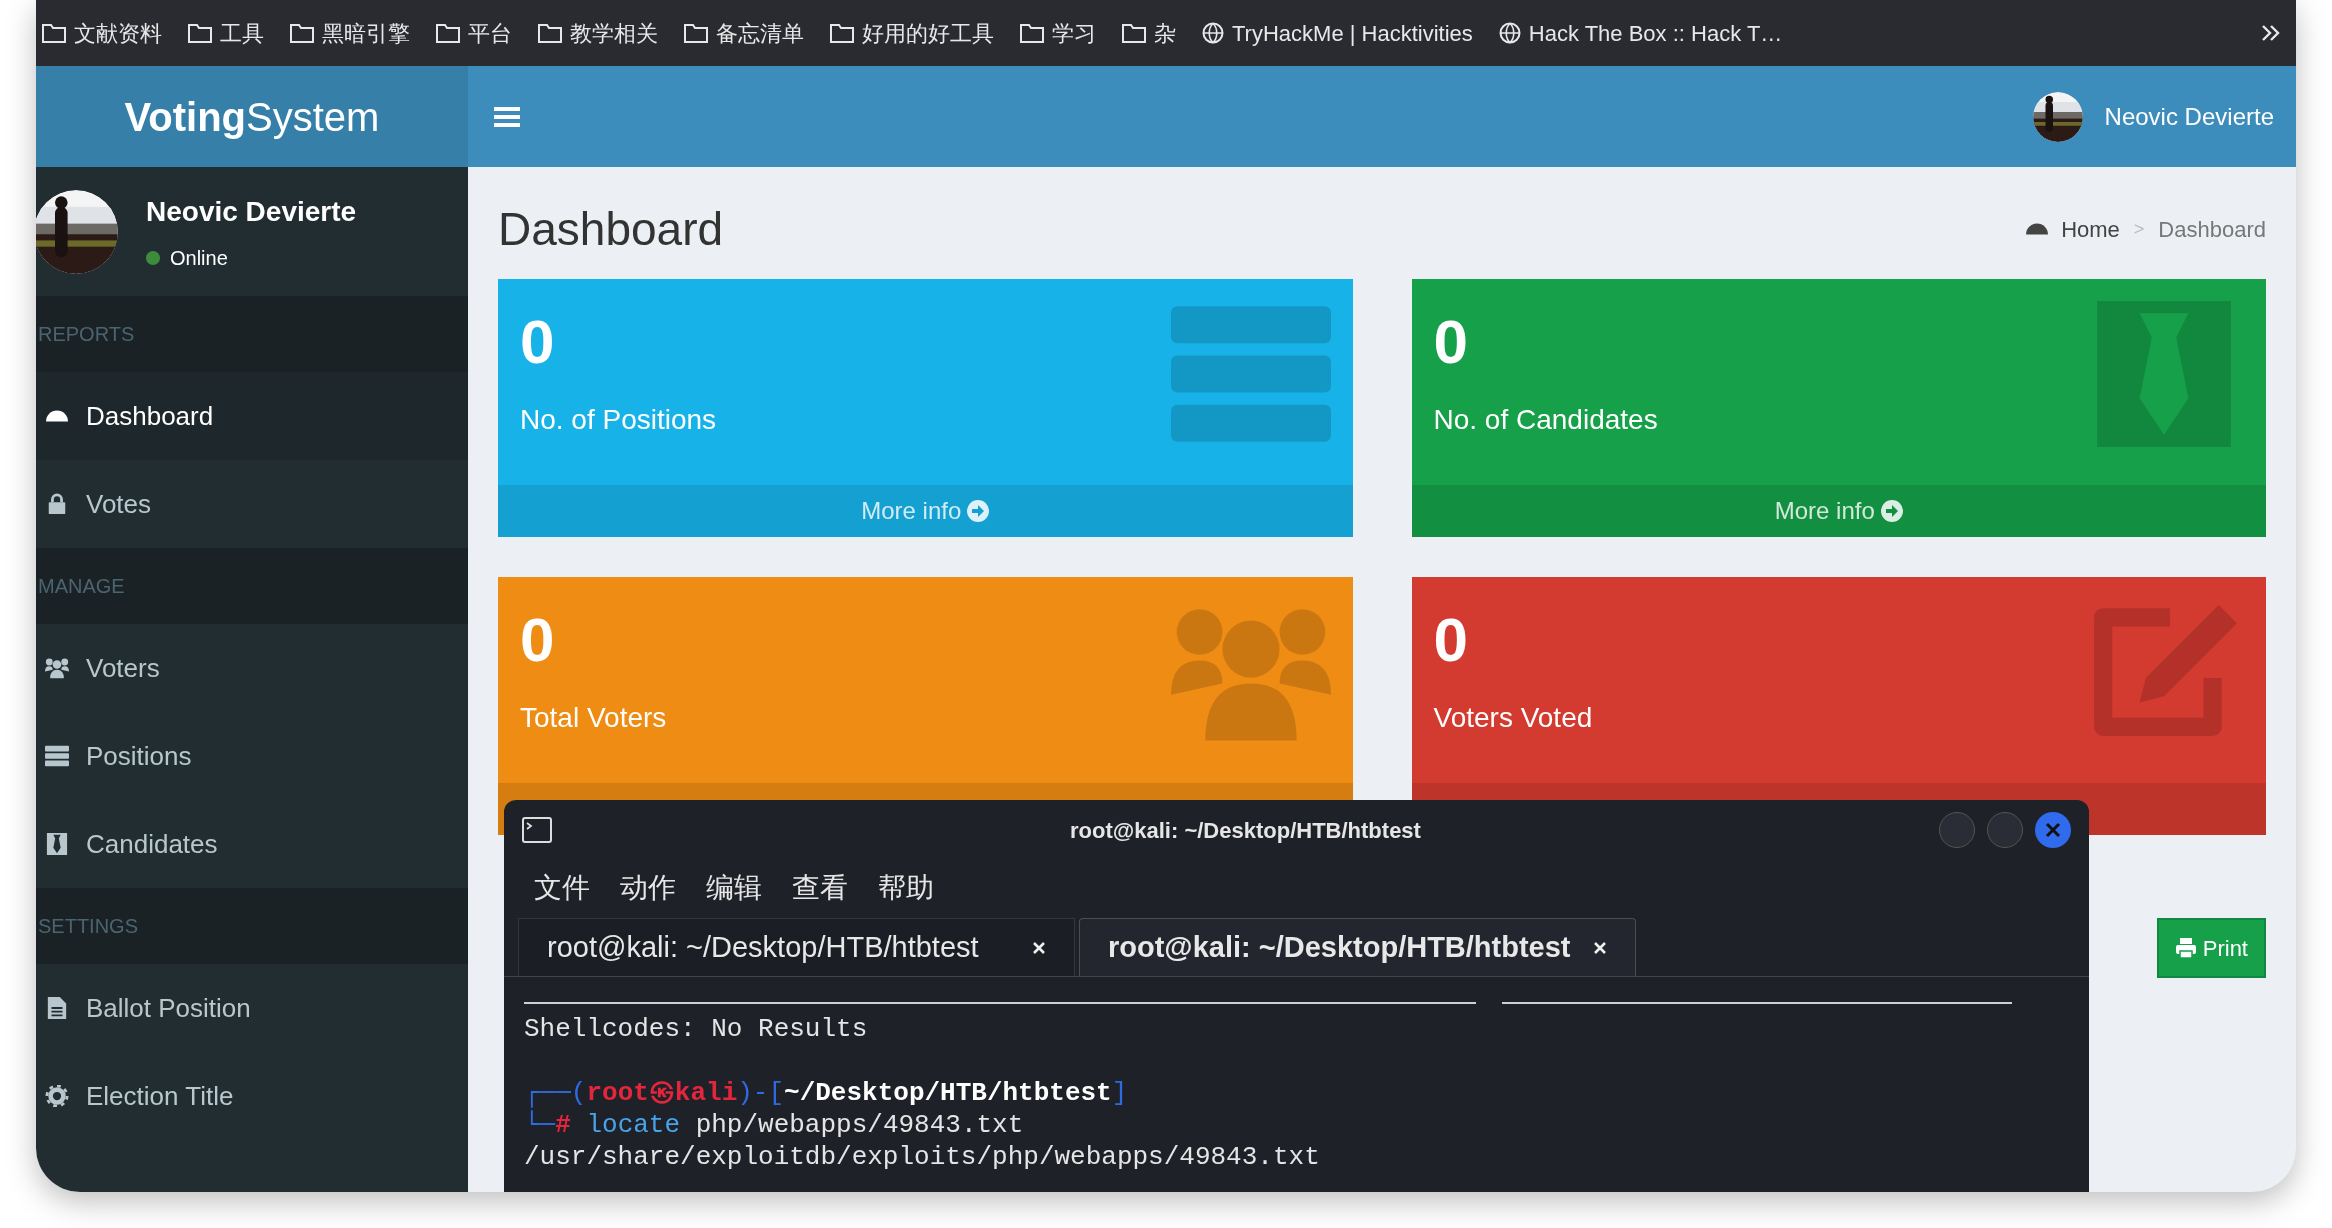  What do you see at coordinates (537, 830) in the screenshot?
I see `terminal-icon` at bounding box center [537, 830].